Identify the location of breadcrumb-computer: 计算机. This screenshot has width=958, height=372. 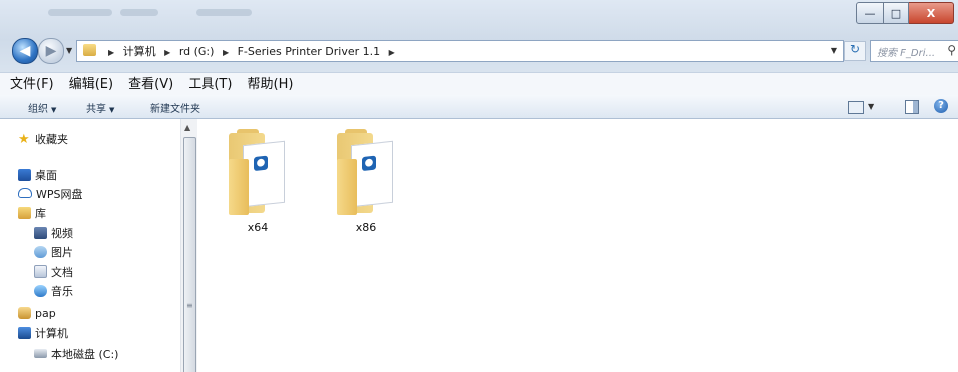
(139, 51).